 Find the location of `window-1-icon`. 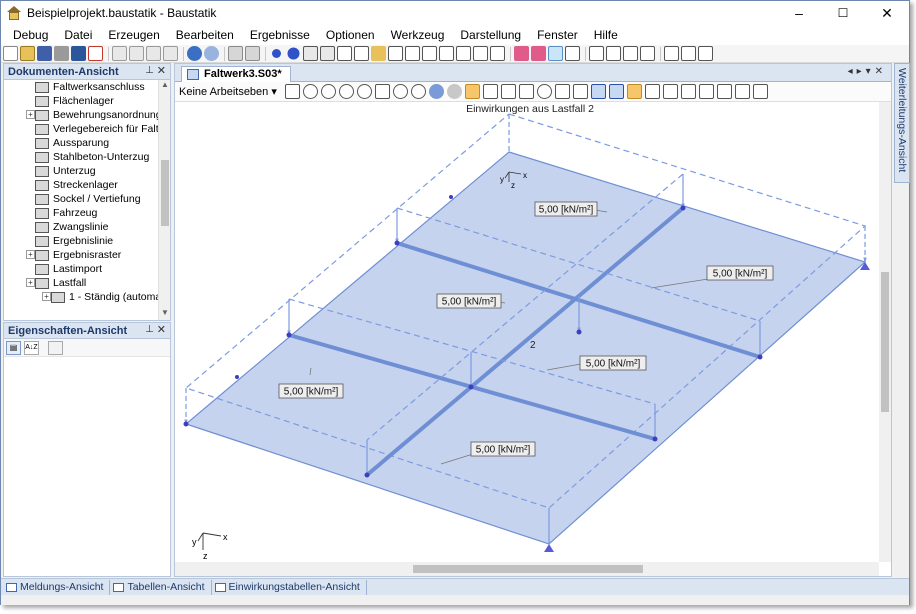

window-1-icon is located at coordinates (670, 91).